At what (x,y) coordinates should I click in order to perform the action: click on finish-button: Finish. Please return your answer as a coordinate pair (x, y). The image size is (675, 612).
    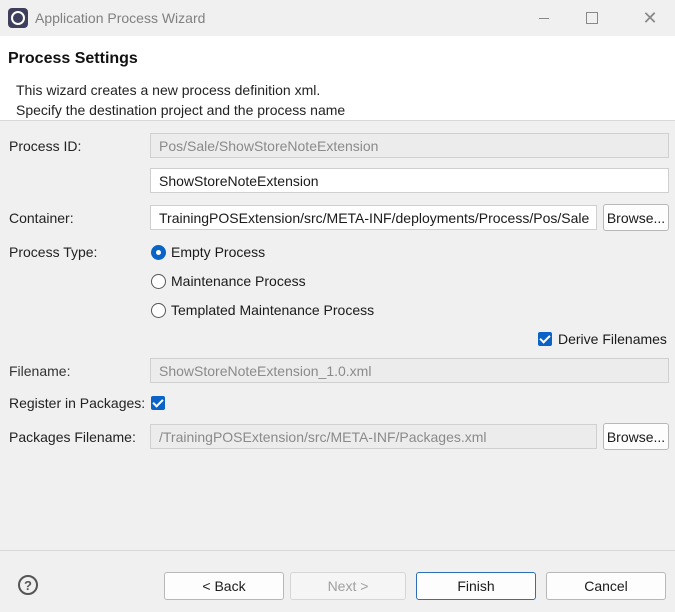
    Looking at the image, I should click on (476, 586).